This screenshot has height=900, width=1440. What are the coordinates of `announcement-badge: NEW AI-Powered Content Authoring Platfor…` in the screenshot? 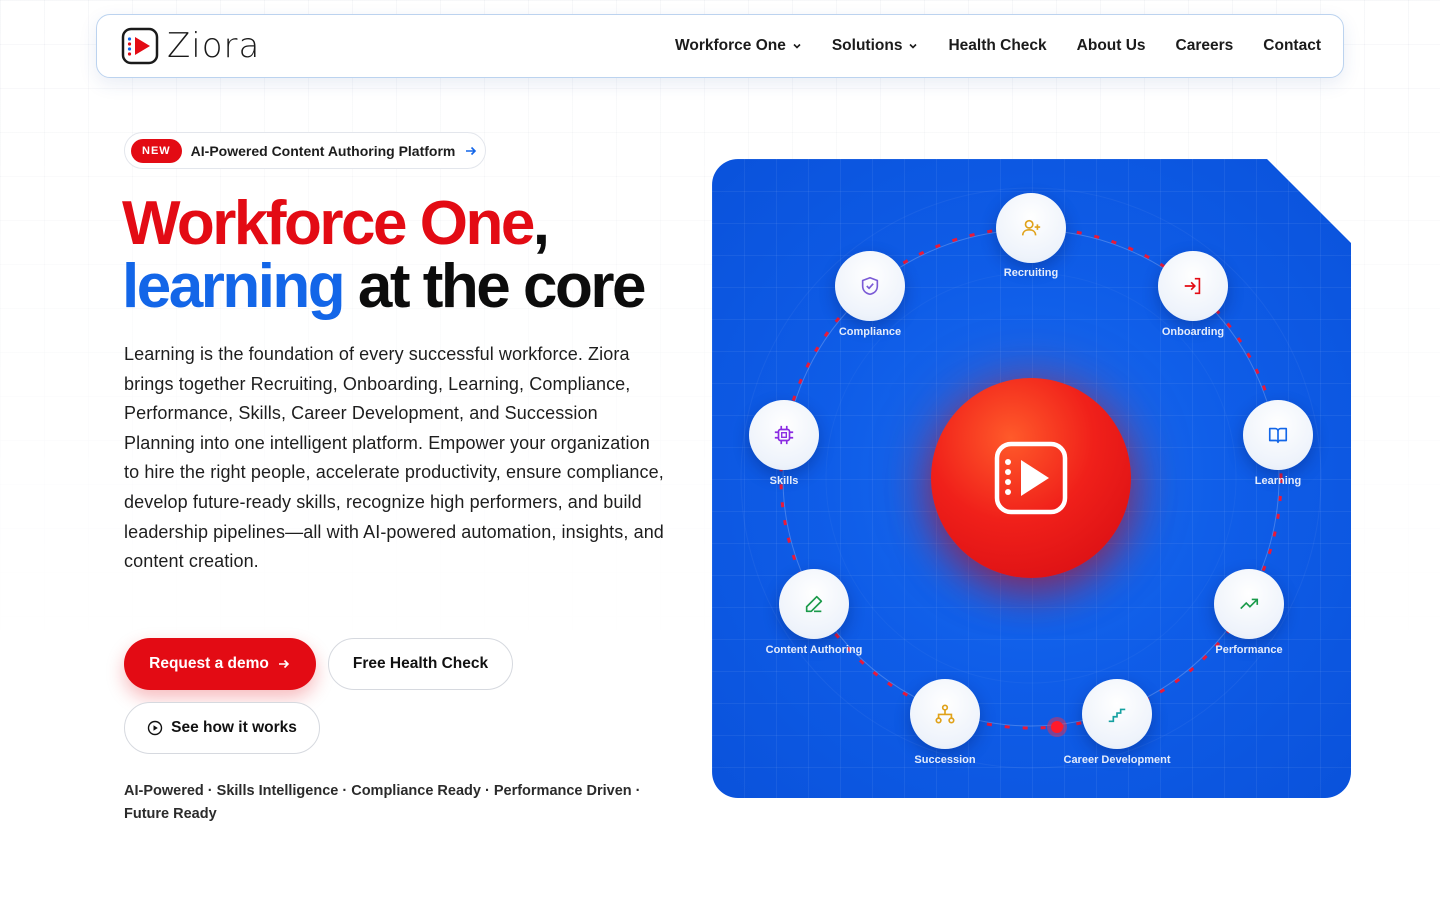 It's located at (305, 150).